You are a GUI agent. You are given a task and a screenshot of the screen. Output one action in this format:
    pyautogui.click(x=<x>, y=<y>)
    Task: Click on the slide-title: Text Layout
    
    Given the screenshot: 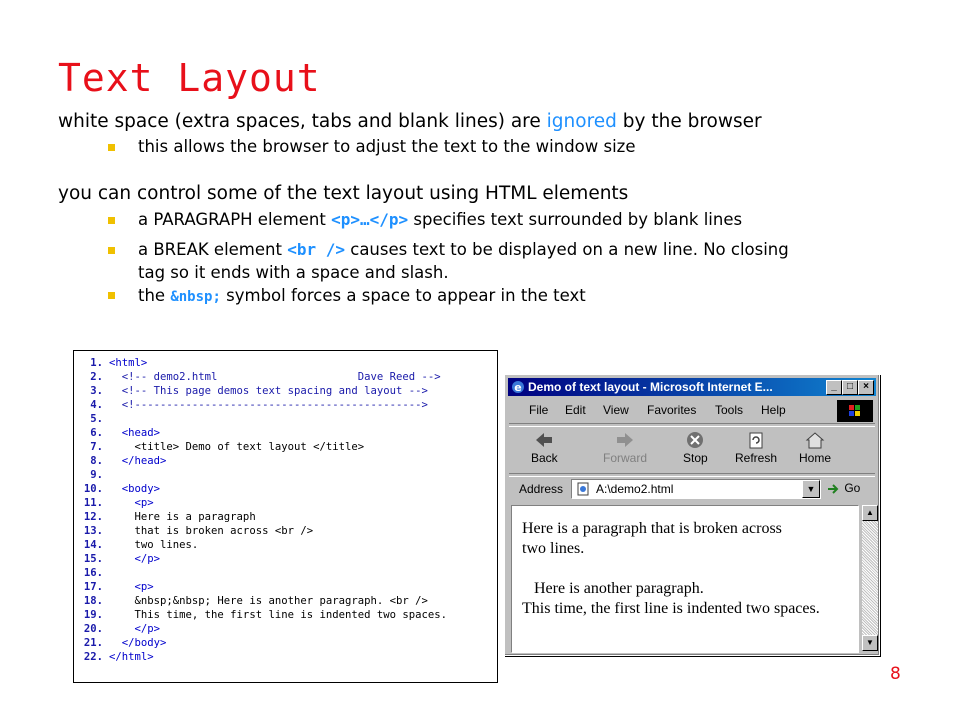 What is the action you would take?
    pyautogui.click(x=189, y=78)
    